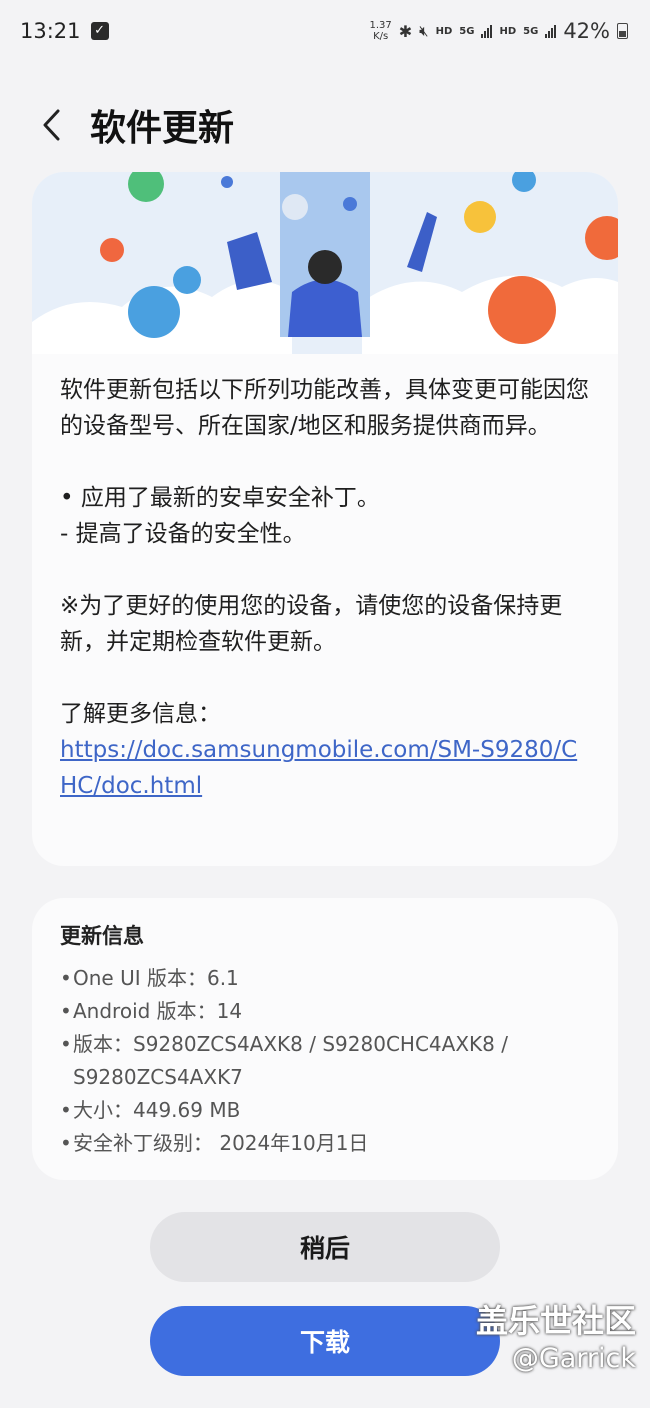 Image resolution: width=650 pixels, height=1408 pixels. Describe the element at coordinates (140, 714) in the screenshot. I see `more-info-label: 了解更多信息：` at that location.